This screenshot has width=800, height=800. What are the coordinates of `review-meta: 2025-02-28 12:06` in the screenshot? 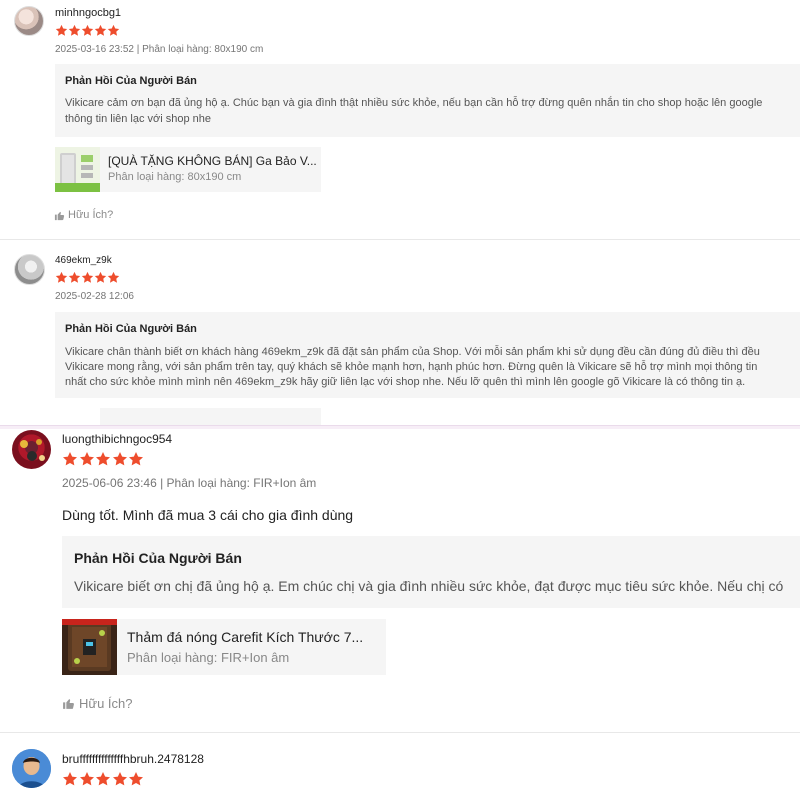 It's located at (94, 296).